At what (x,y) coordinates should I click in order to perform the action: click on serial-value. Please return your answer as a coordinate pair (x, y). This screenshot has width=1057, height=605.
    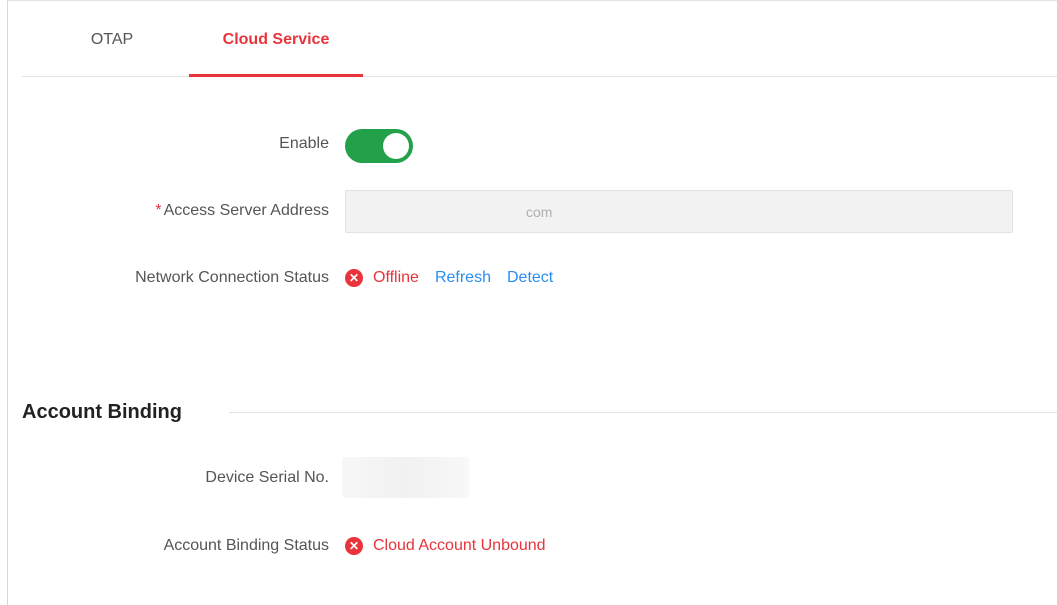
    Looking at the image, I should click on (405, 477).